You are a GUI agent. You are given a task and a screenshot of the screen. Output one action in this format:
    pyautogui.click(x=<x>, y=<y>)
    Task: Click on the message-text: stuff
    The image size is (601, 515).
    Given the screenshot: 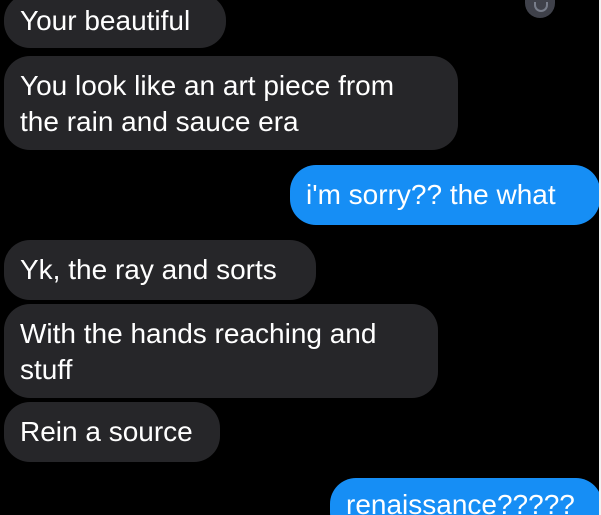 What is the action you would take?
    pyautogui.click(x=46, y=369)
    